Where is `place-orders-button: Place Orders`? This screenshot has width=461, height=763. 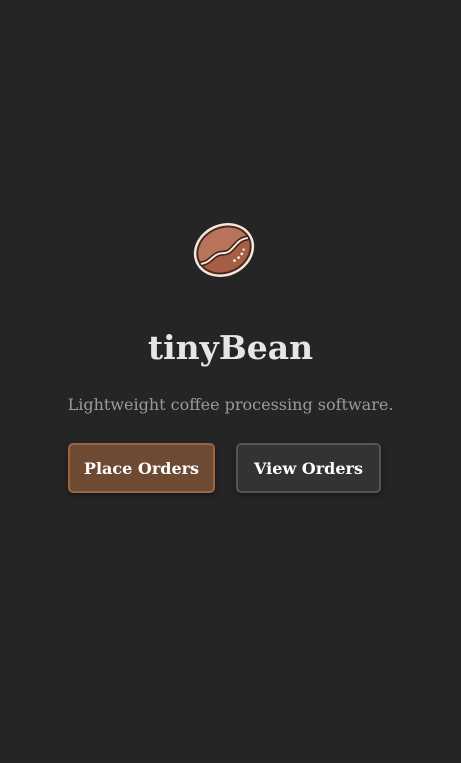 place-orders-button: Place Orders is located at coordinates (141, 468).